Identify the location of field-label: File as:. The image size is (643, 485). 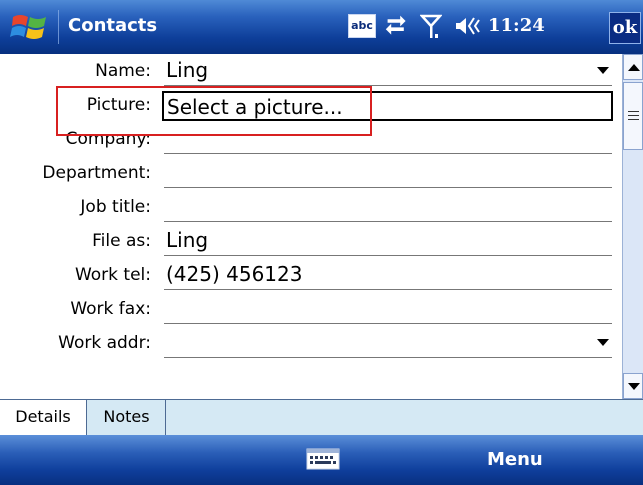
(121, 241).